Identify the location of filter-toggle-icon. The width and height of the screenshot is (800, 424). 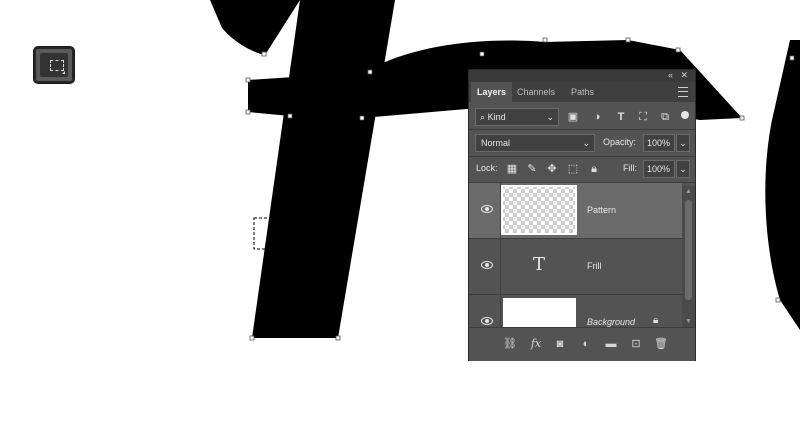
(685, 115).